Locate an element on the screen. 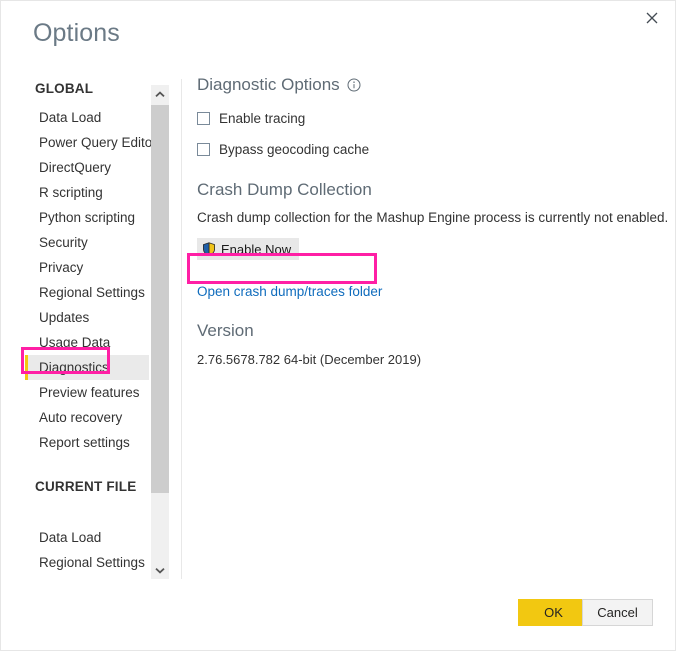  sidebar-item-preview-features: Preview features is located at coordinates (87, 392).